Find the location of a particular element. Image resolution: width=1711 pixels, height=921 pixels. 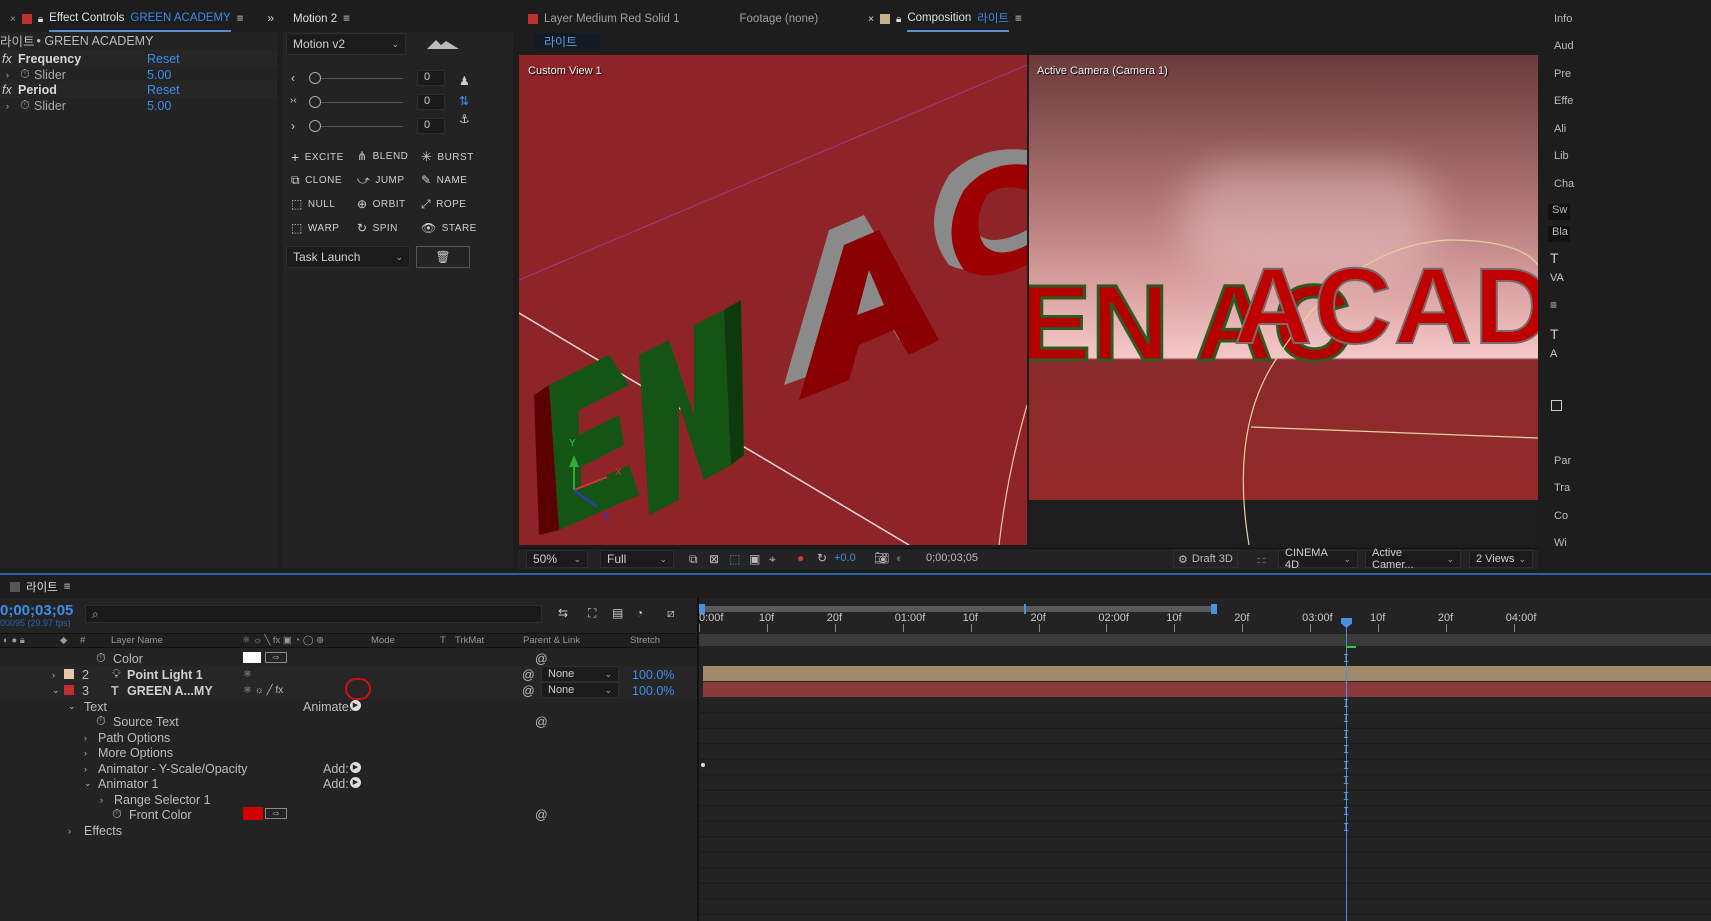

jump-button: ⤻ JUMP is located at coordinates (381, 180).